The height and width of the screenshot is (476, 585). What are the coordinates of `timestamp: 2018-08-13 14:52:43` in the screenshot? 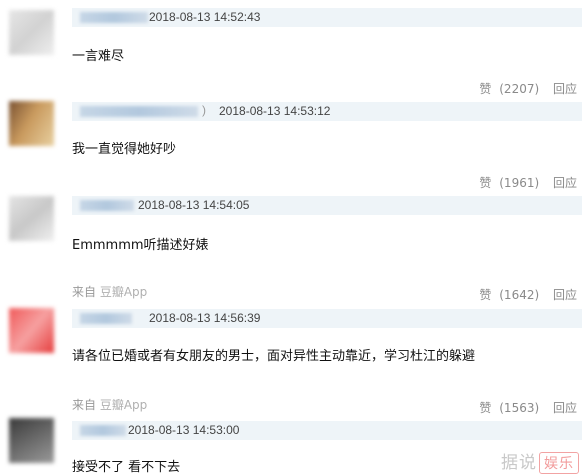 It's located at (205, 17).